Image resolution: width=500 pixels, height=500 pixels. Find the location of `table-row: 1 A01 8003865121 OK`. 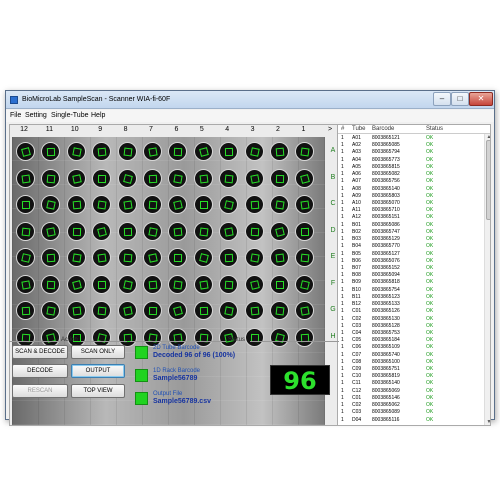

table-row: 1 A01 8003865121 OK is located at coordinates (411, 138).